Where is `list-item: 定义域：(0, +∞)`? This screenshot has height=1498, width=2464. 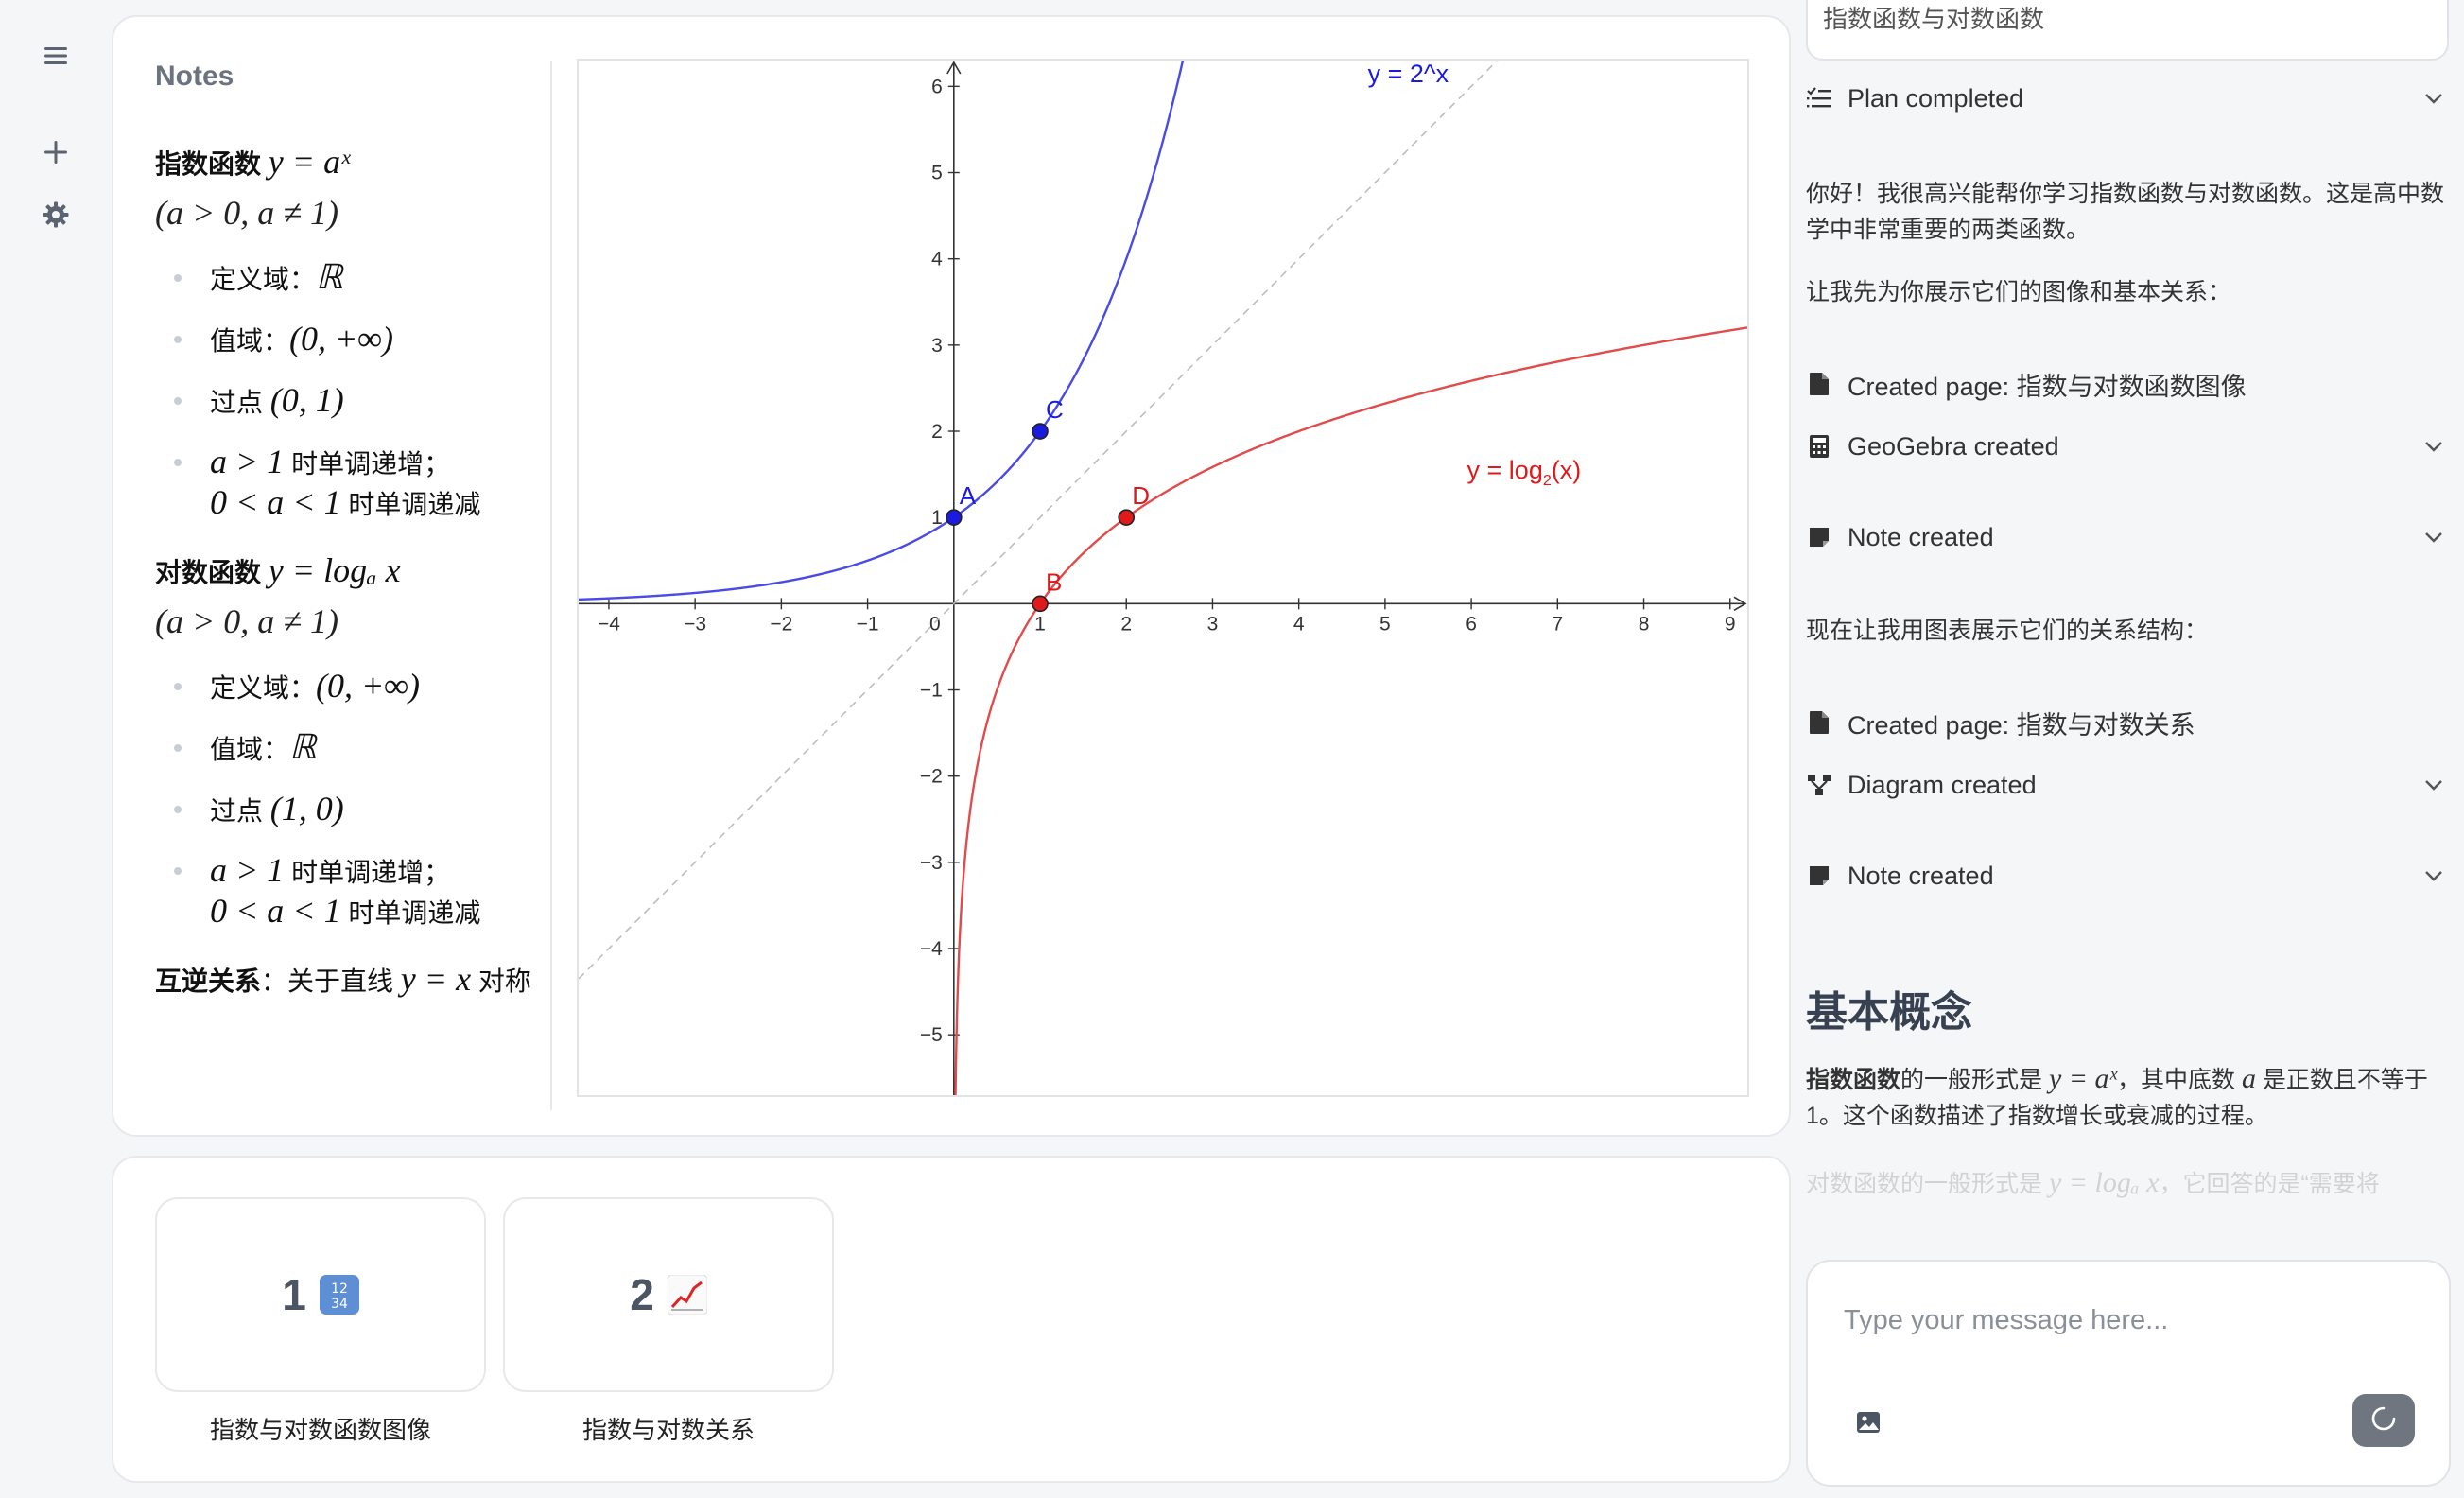 list-item: 定义域：(0, +∞) is located at coordinates (361, 687).